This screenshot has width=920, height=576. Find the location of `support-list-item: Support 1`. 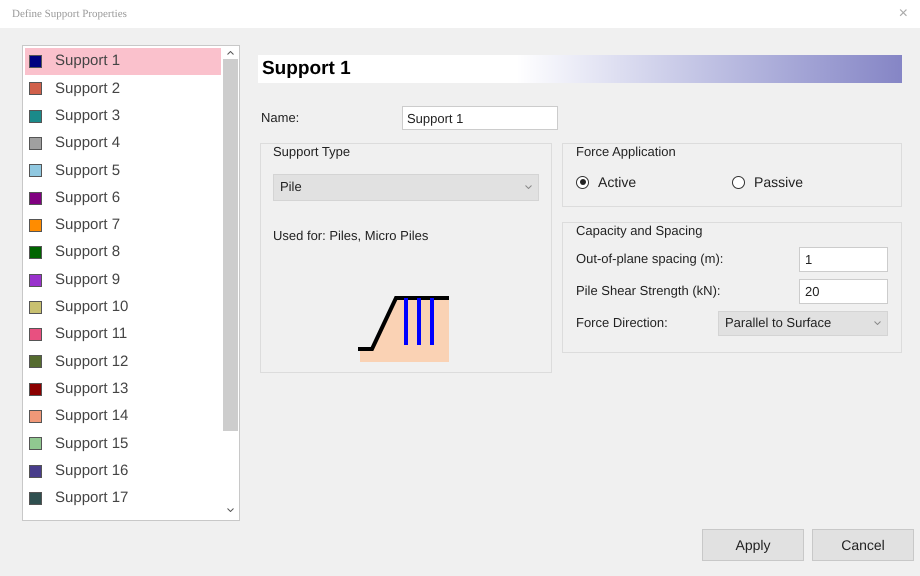

support-list-item: Support 1 is located at coordinates (123, 62).